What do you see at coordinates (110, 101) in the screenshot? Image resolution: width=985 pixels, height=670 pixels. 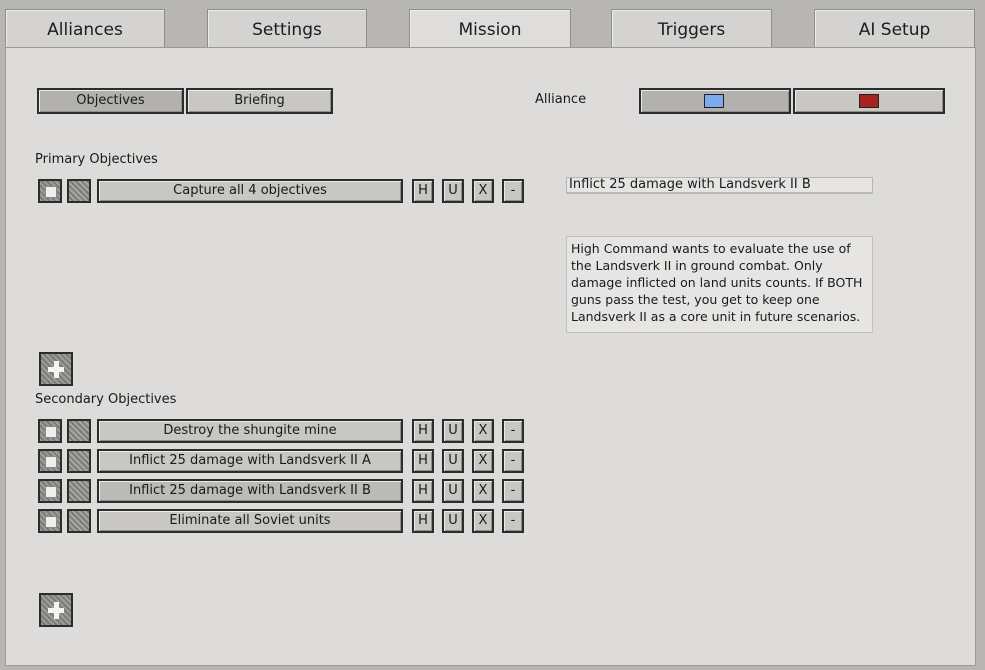 I see `objectives-tab-button: Objectives` at bounding box center [110, 101].